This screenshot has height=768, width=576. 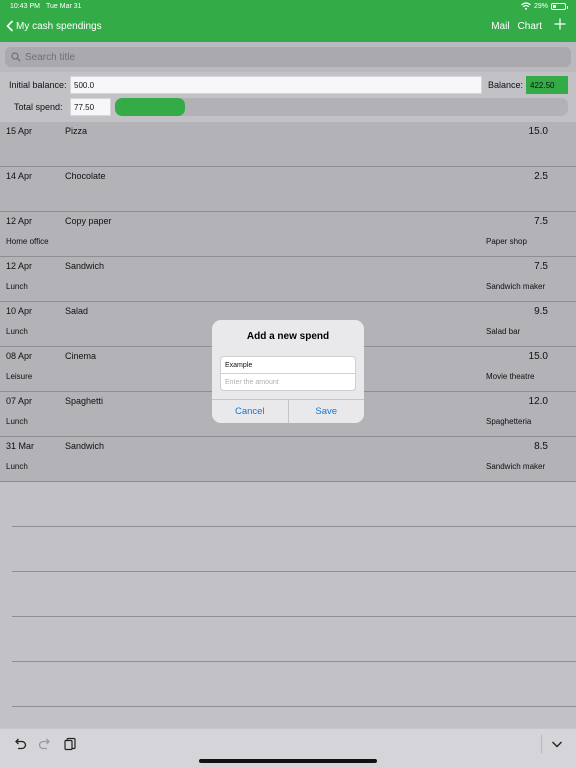 I want to click on spend-amount: 2.5, so click(x=541, y=176).